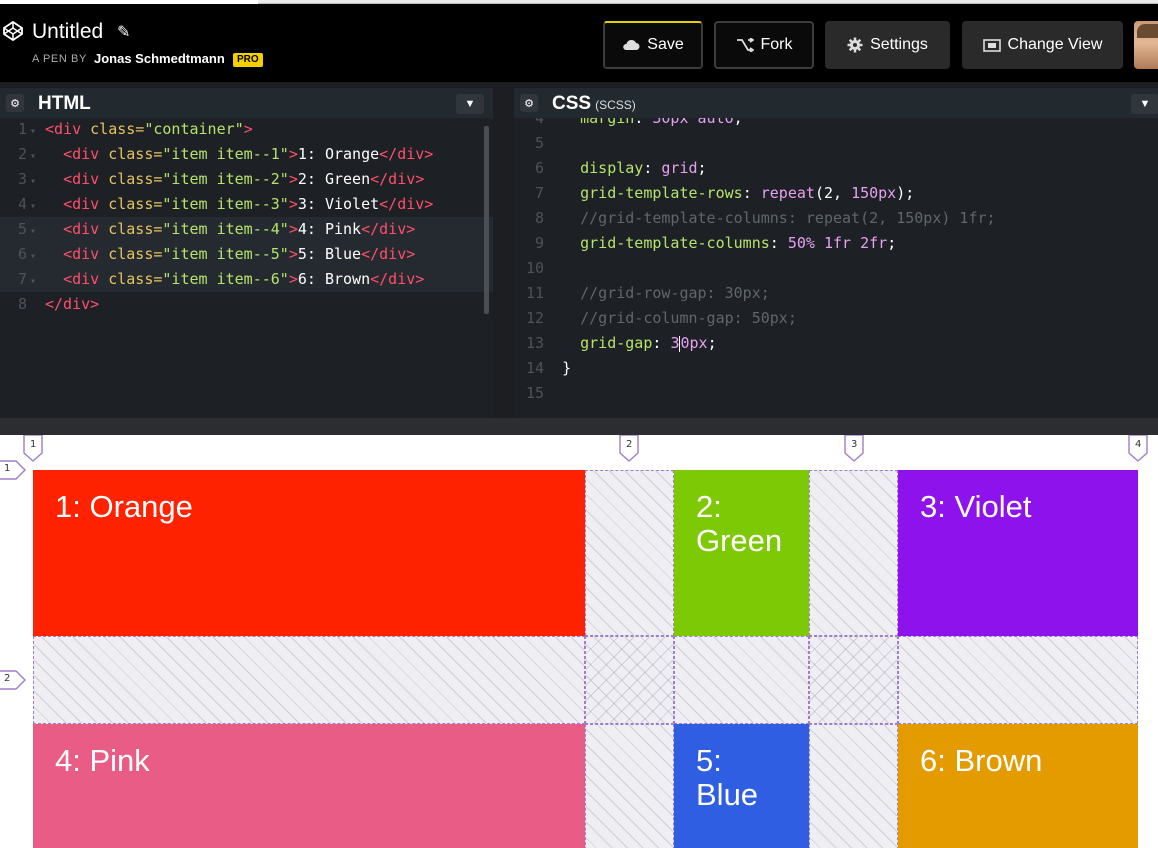 The image size is (1158, 848). I want to click on settings-button: Settings, so click(887, 45).